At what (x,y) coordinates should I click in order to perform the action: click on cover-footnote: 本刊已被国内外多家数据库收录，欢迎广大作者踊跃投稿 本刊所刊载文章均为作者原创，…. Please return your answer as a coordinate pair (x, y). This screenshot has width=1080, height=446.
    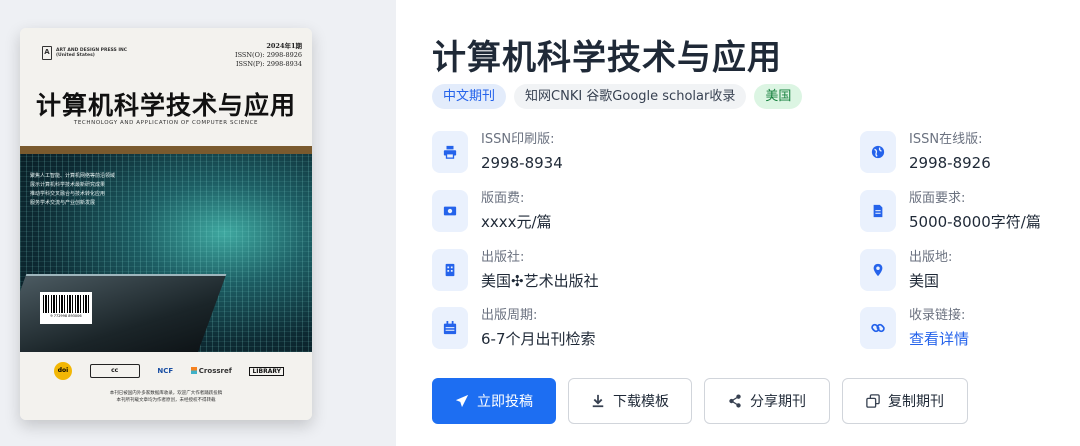
    Looking at the image, I should click on (166, 397).